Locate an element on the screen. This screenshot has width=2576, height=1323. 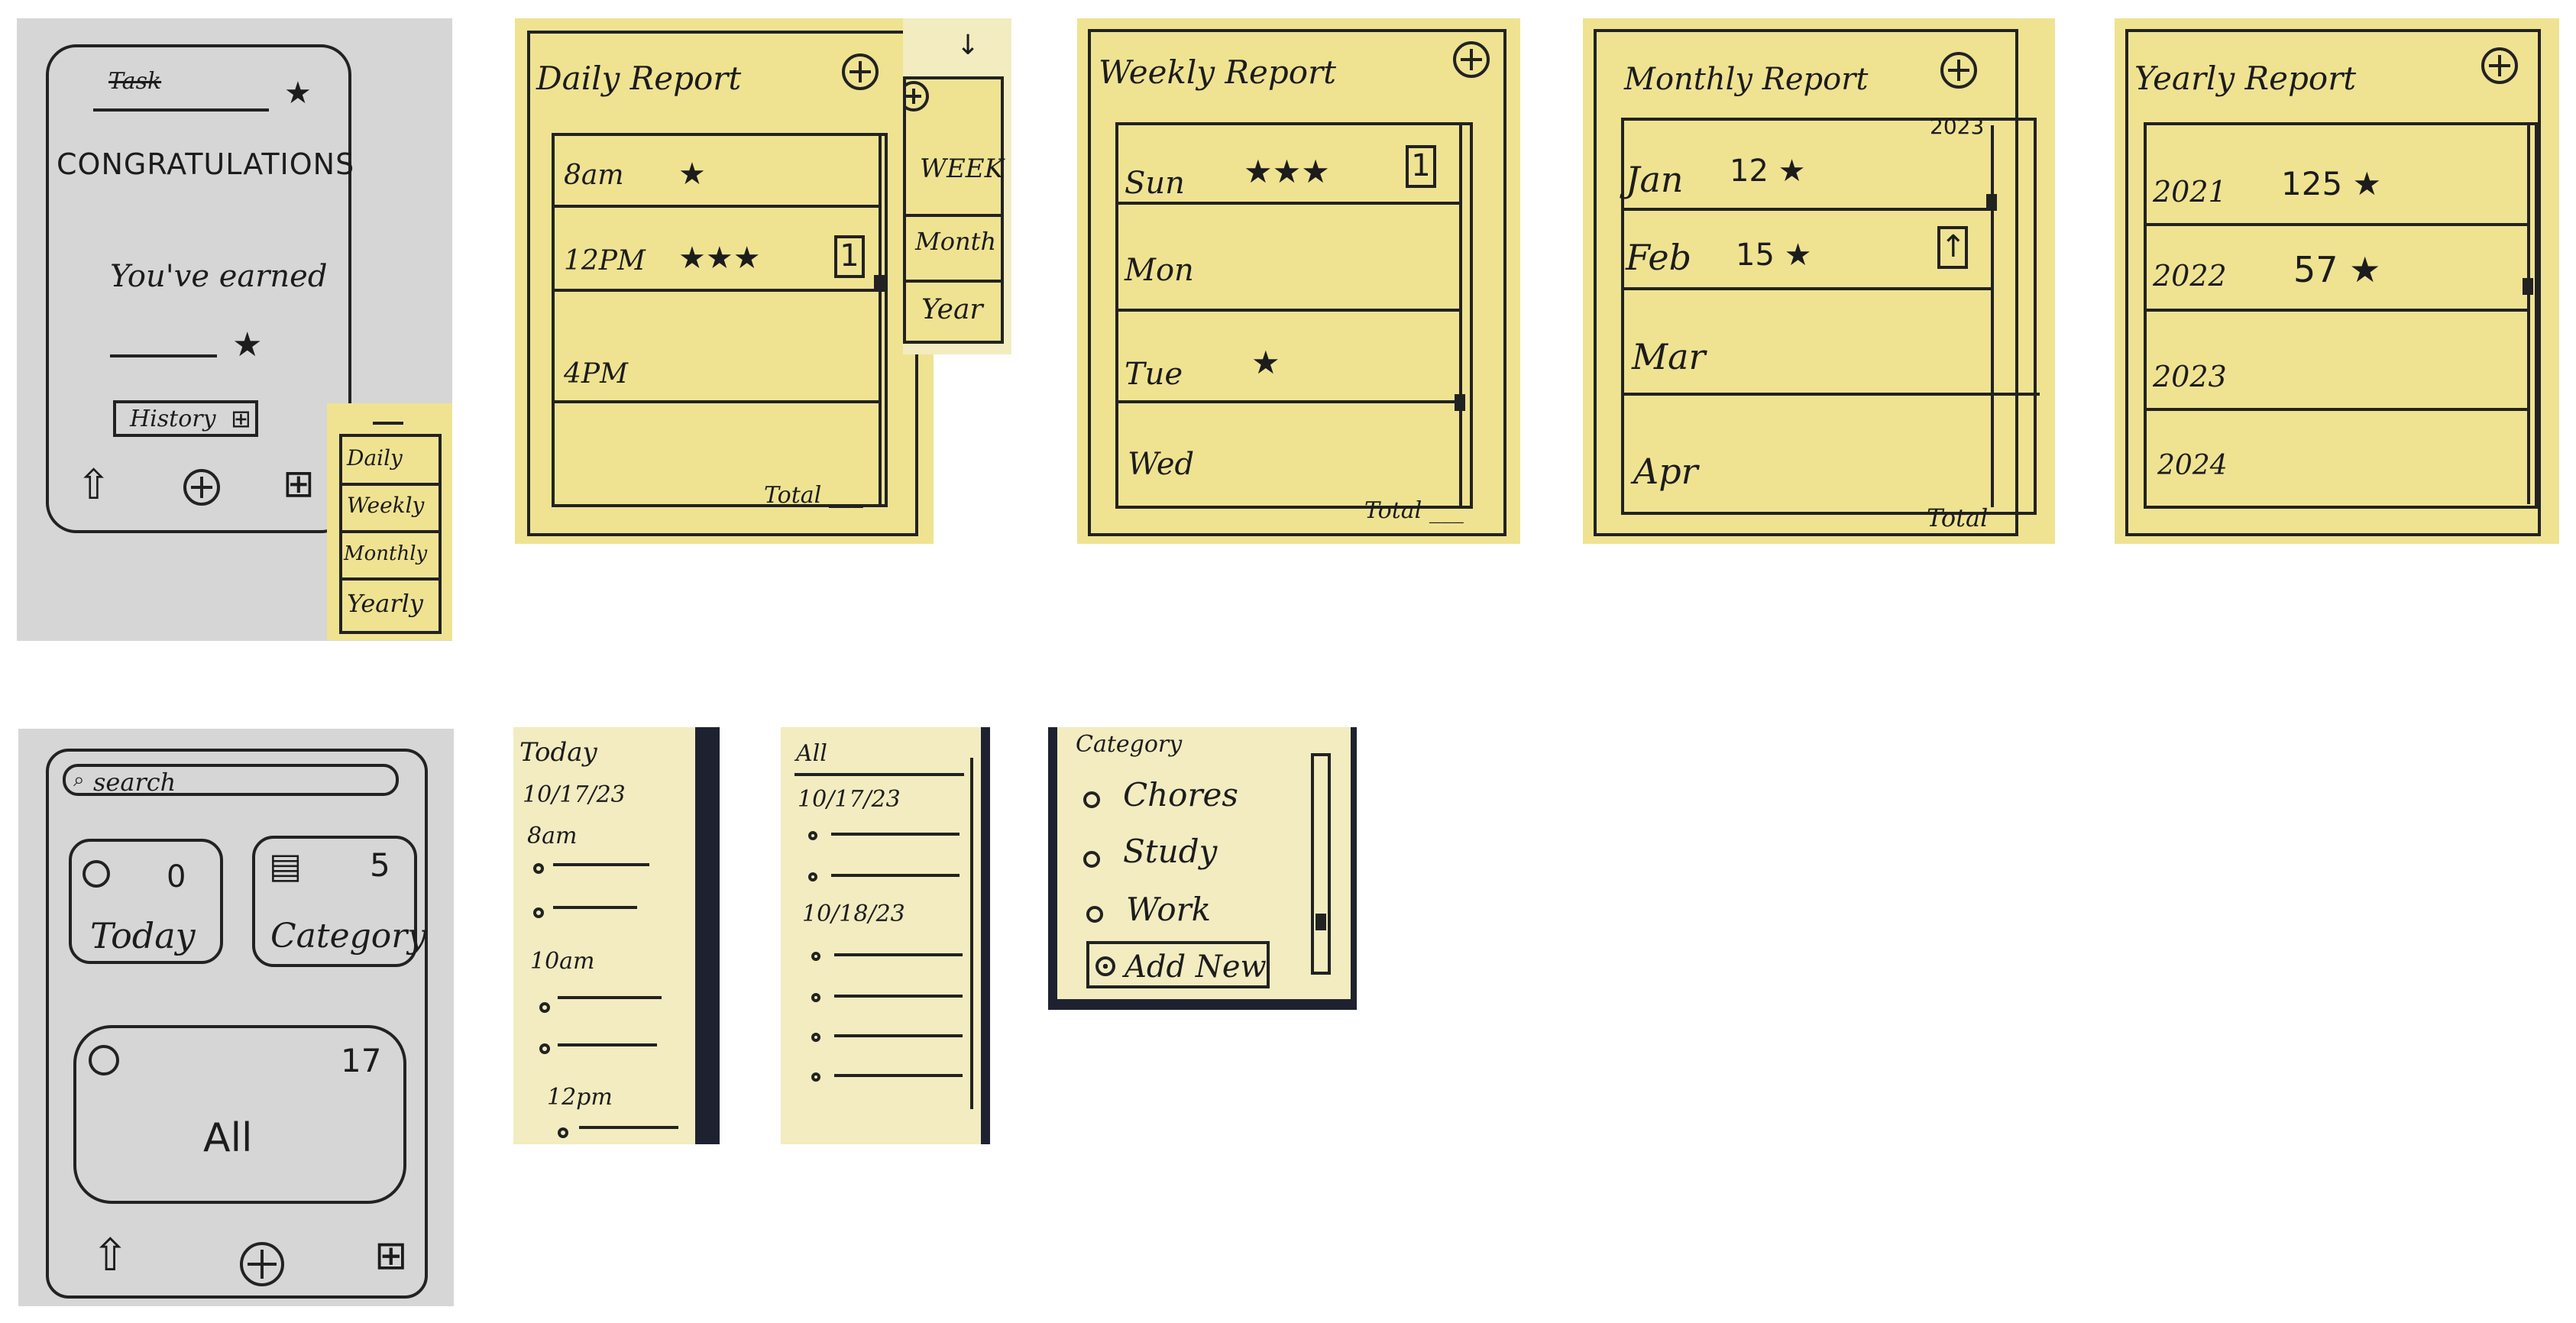
total-label: Total ___ is located at coordinates (1414, 510).